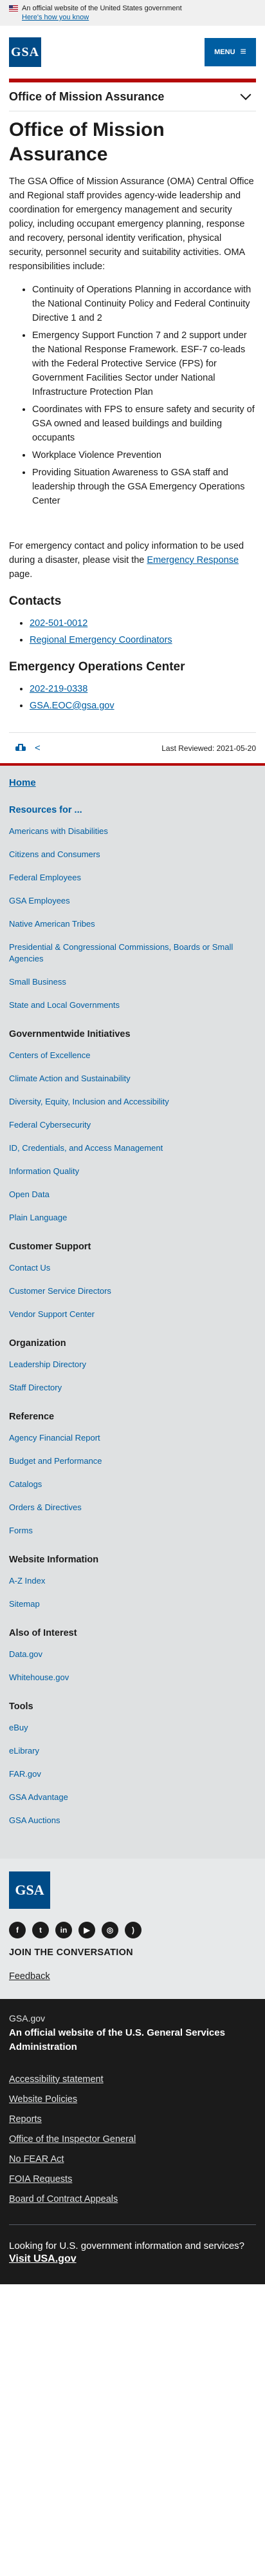  I want to click on footer-link: GSA Advantage, so click(132, 1797).